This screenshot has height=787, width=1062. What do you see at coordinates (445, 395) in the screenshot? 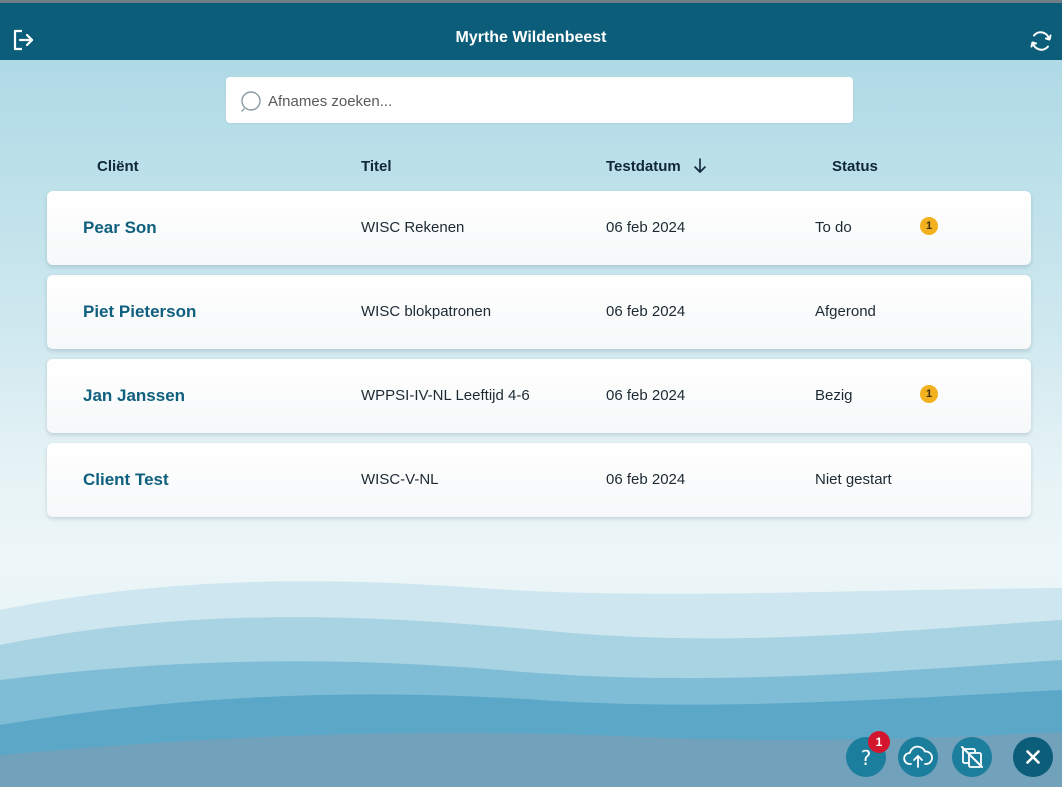
I see `row-title: WPPSI-IV-NL Leeftijd 4-6` at bounding box center [445, 395].